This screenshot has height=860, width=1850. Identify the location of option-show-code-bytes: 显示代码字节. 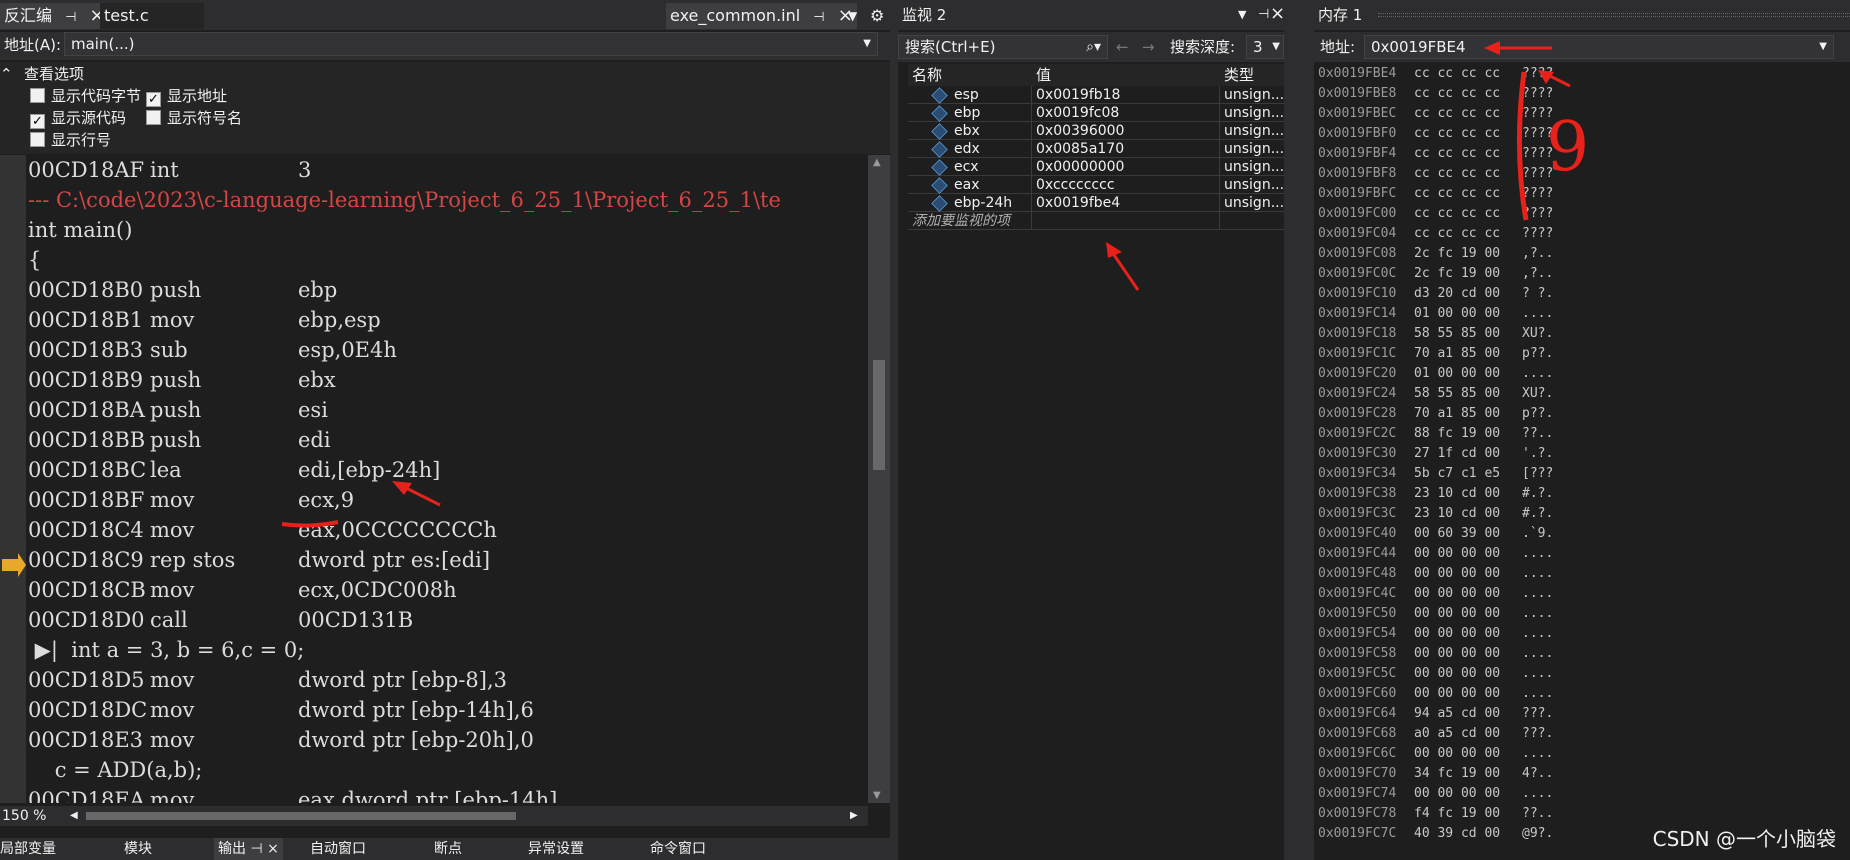
(85, 96).